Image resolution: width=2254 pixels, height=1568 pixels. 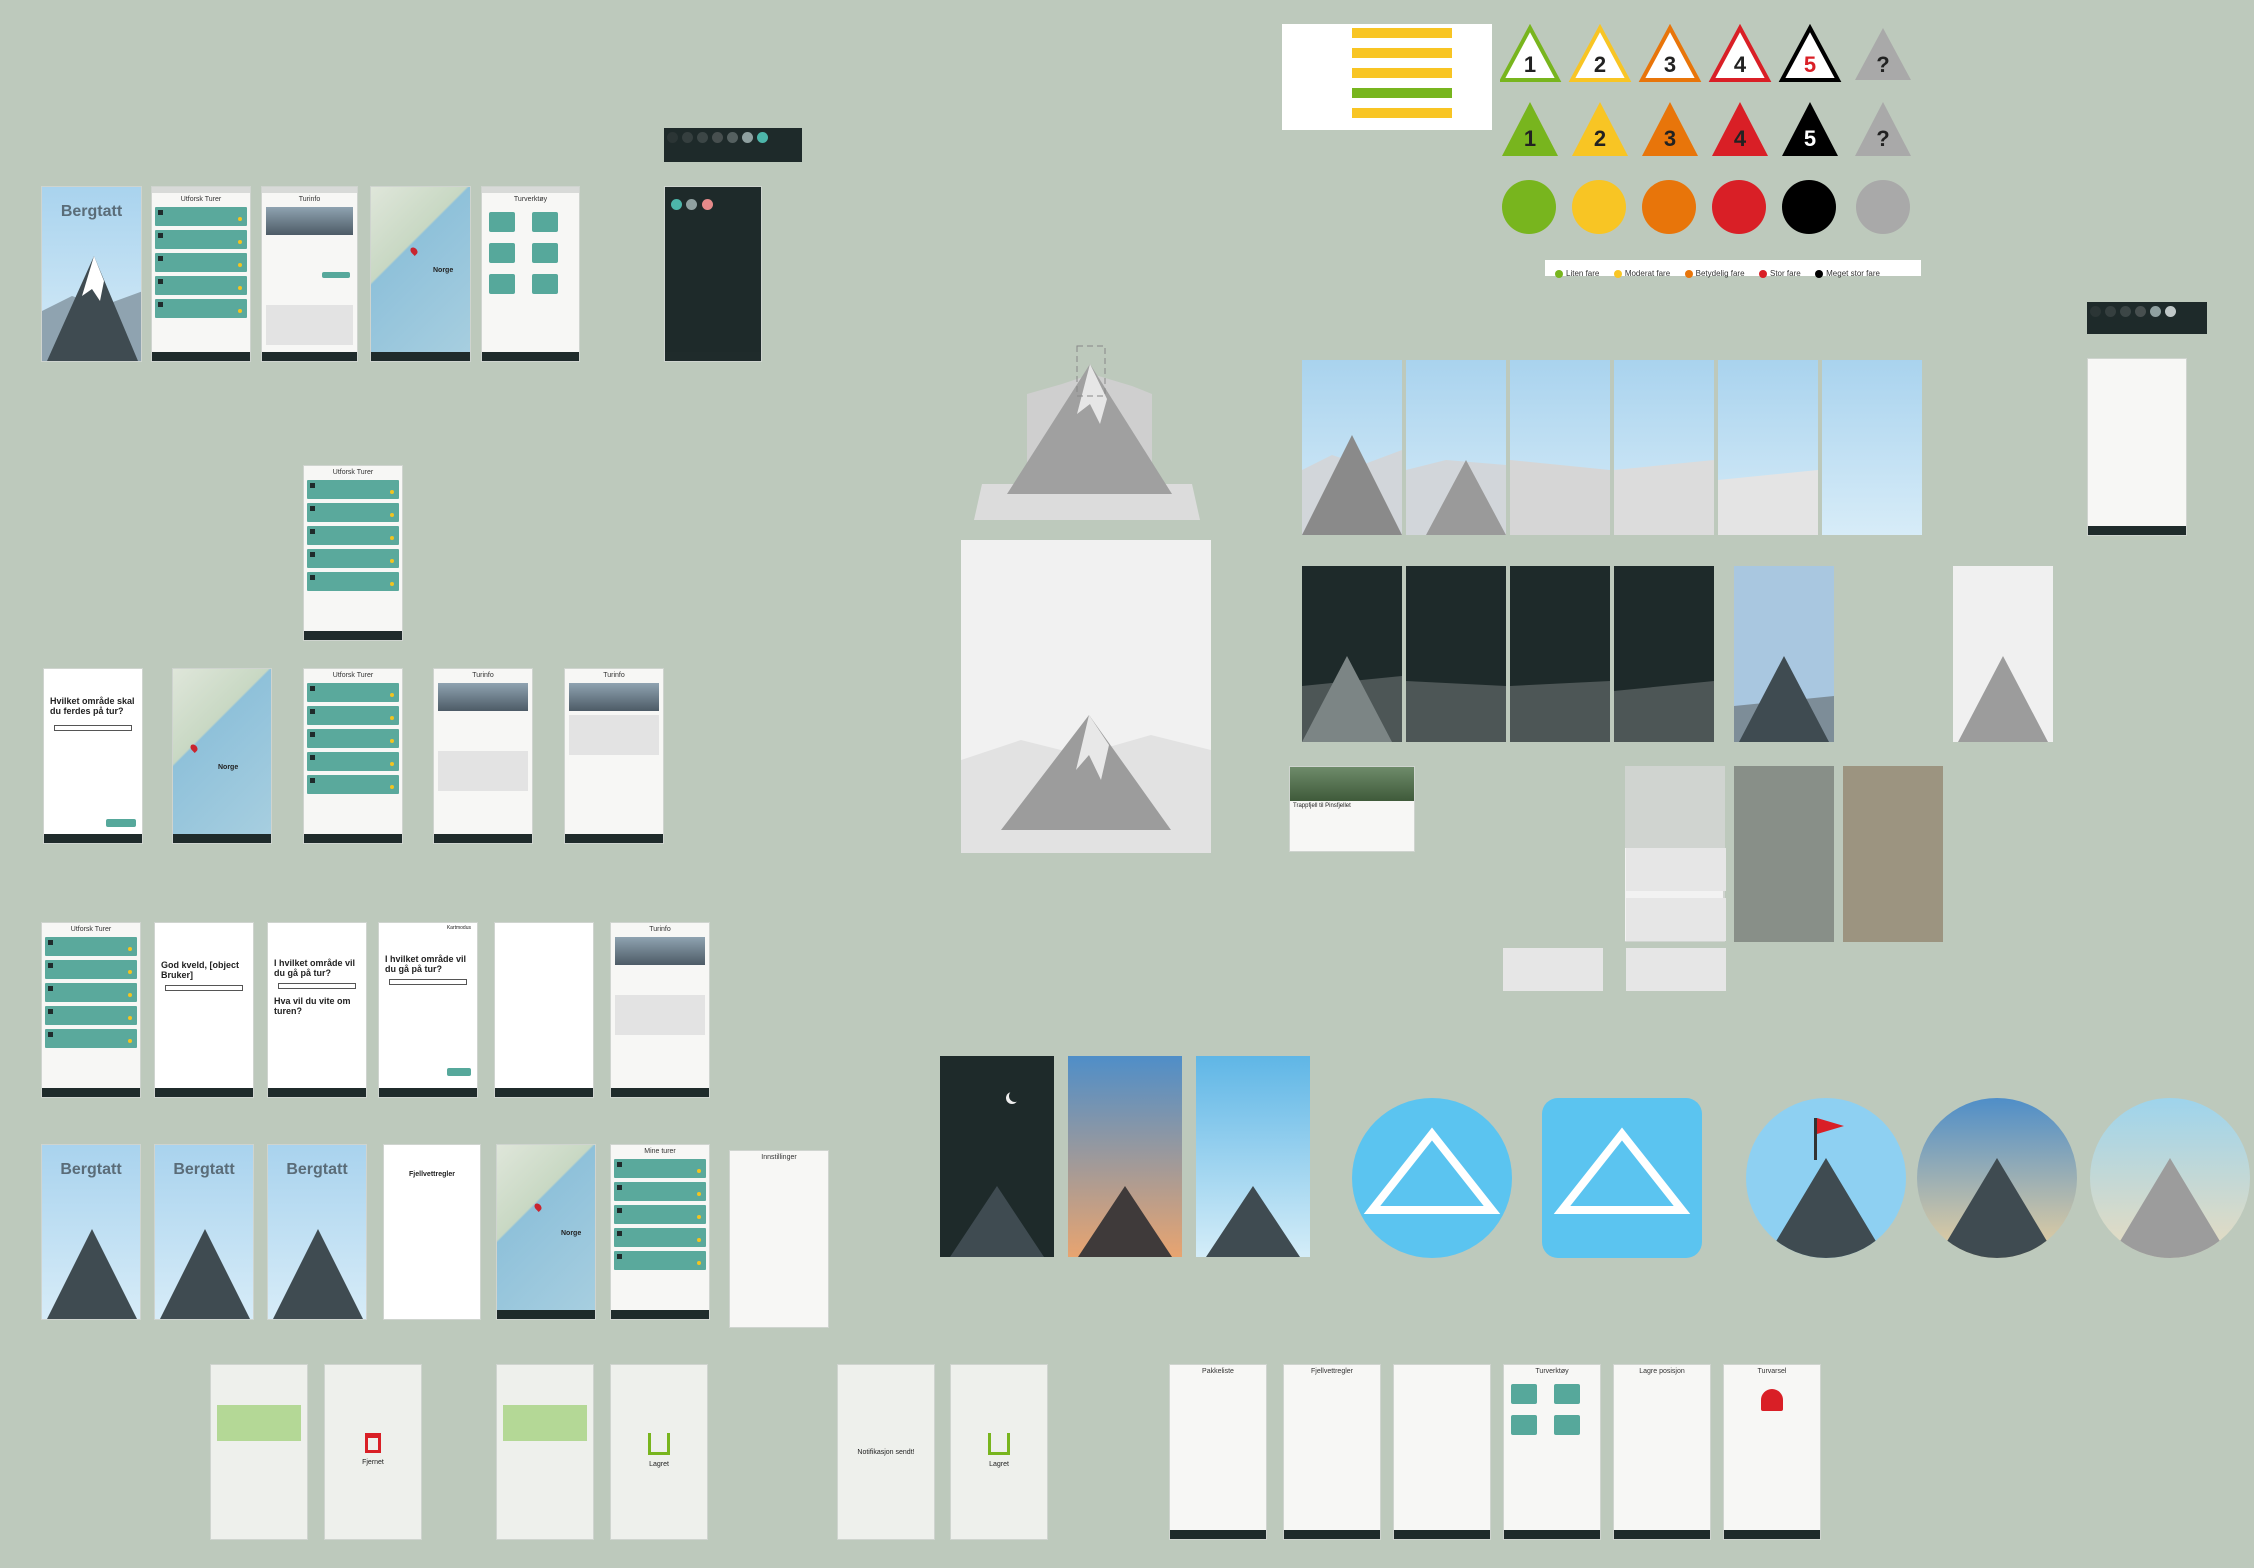 I want to click on app-icon-round, so click(x=1432, y=1178).